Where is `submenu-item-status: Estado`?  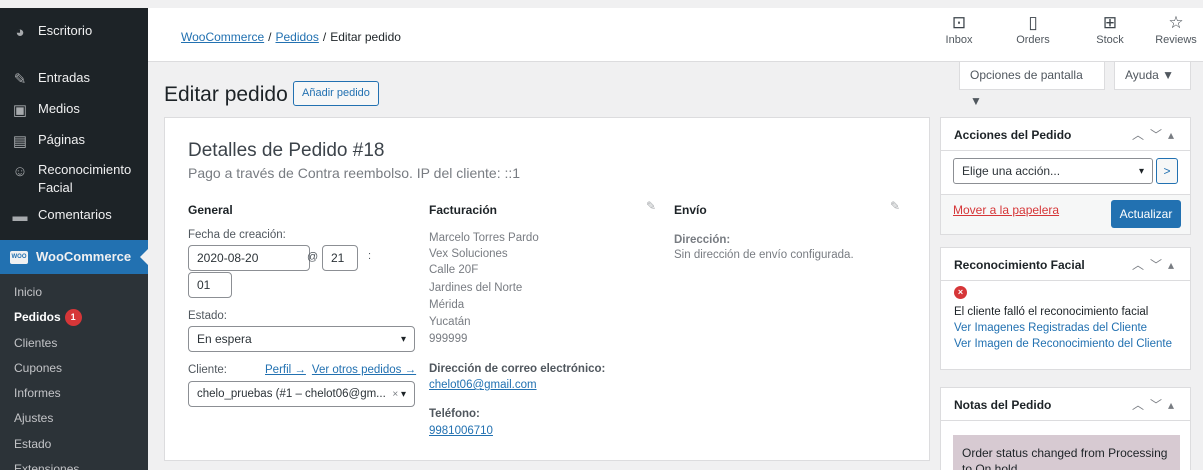 submenu-item-status: Estado is located at coordinates (74, 444).